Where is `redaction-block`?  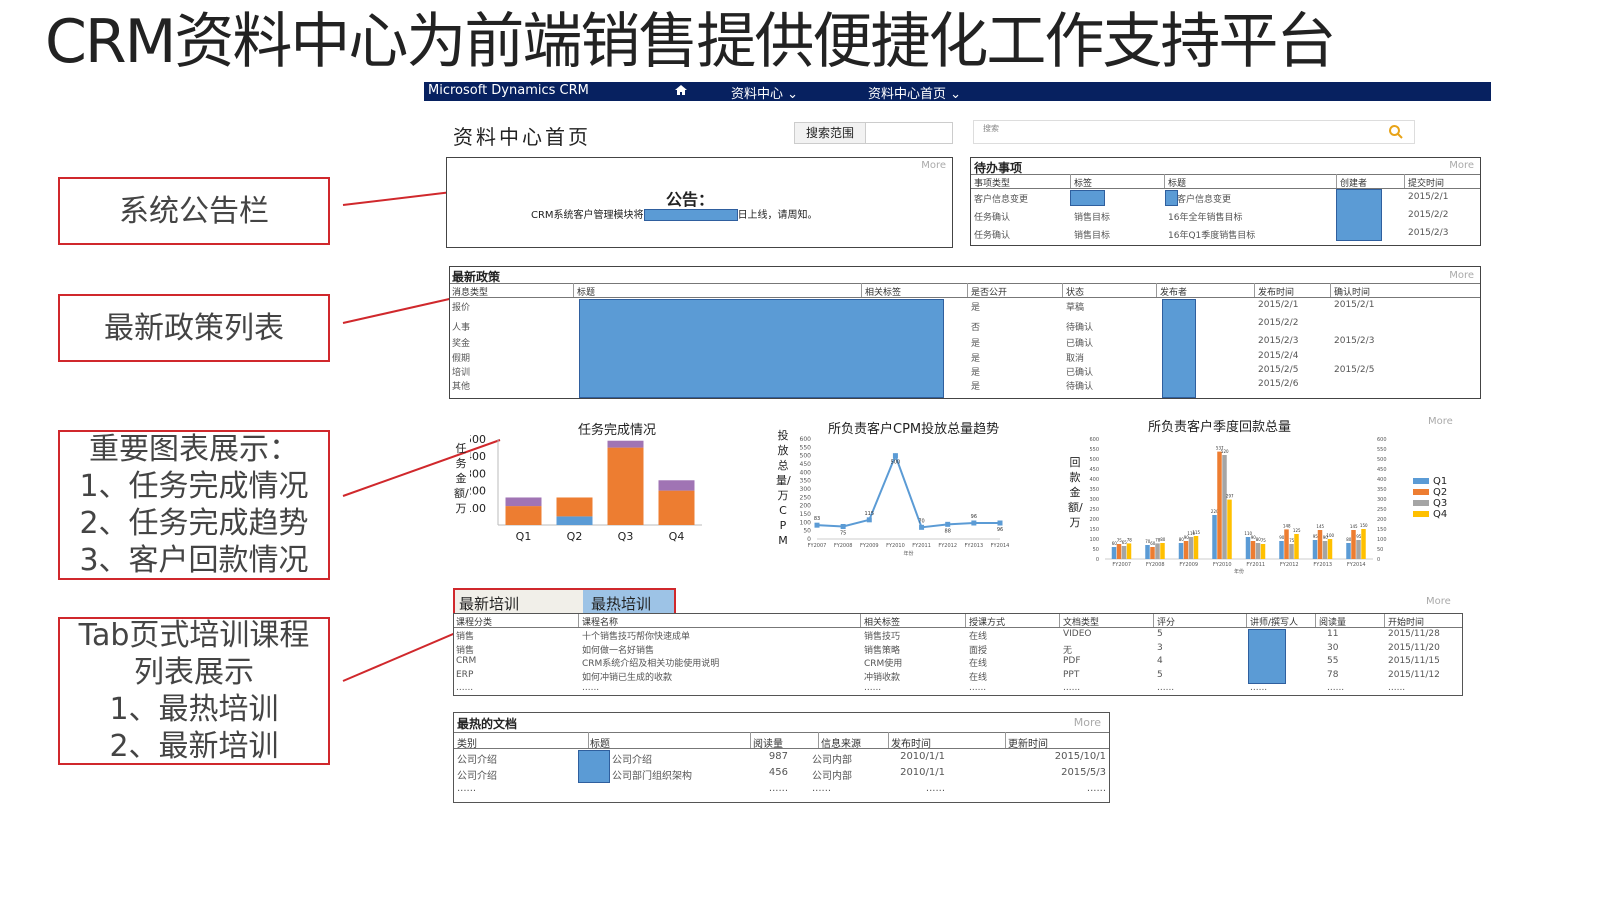
redaction-block is located at coordinates (1179, 348).